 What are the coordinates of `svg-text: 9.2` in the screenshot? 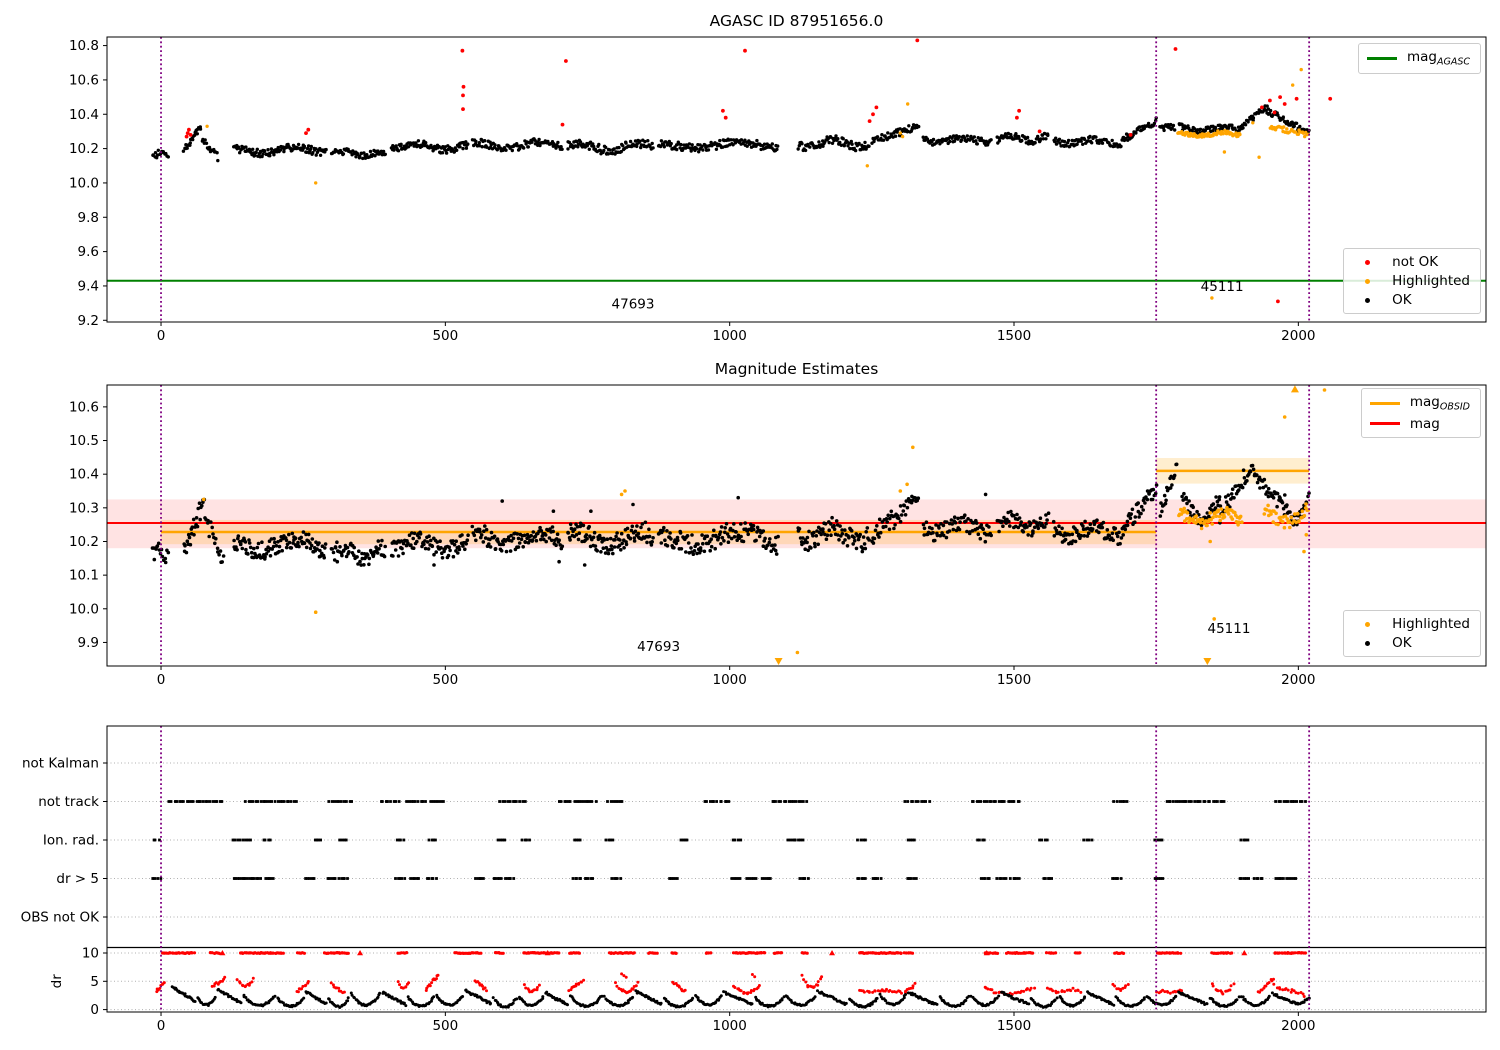 It's located at (88, 321).